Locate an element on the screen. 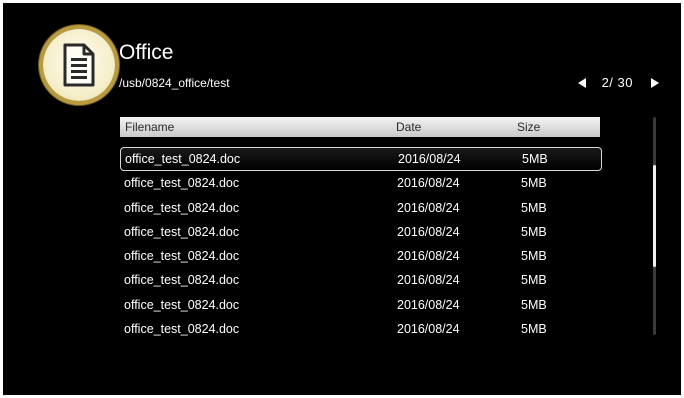 This screenshot has height=398, width=684. page-indicator: 2/ 30 is located at coordinates (617, 82).